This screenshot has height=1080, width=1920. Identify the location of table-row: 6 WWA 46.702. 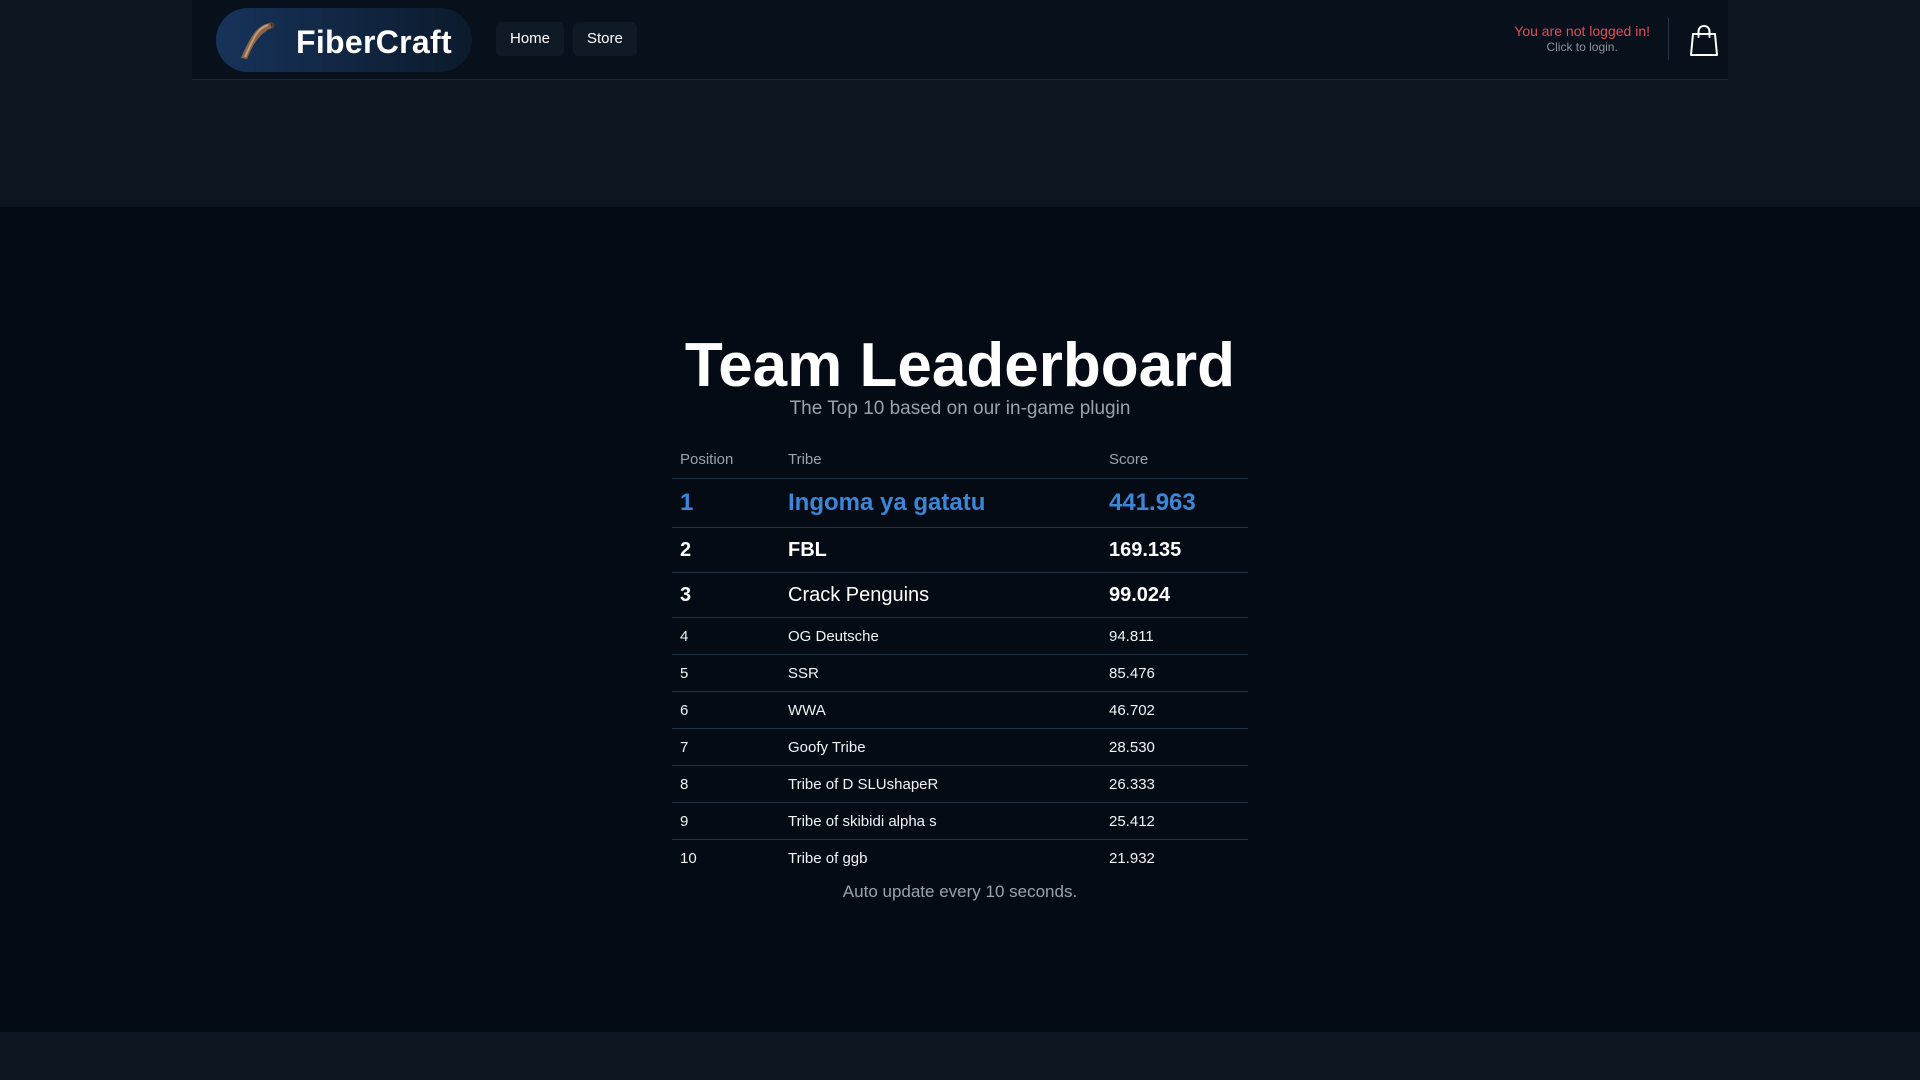
(960, 710).